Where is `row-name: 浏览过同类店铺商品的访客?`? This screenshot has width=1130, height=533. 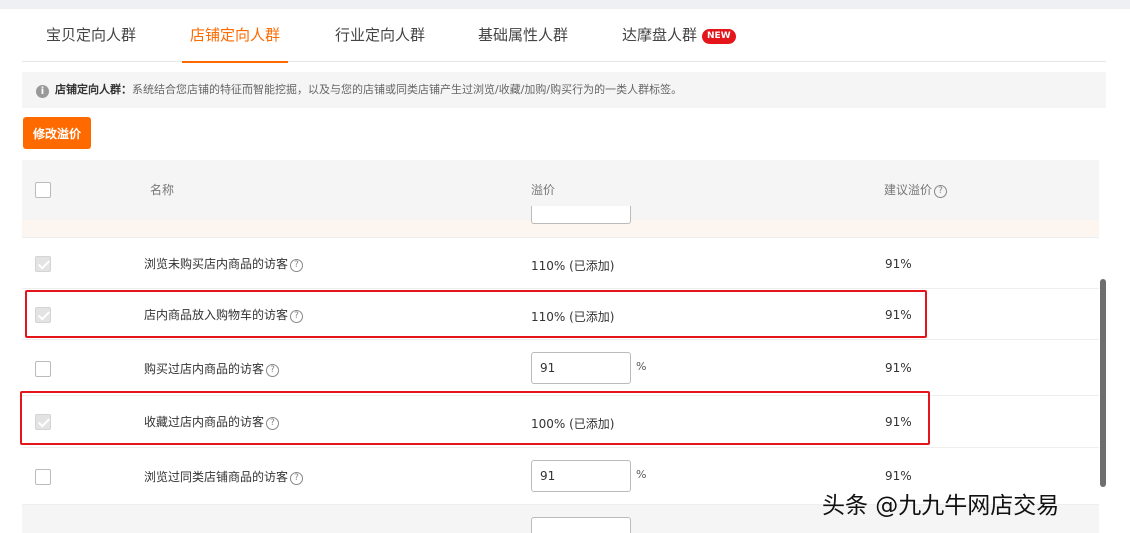 row-name: 浏览过同类店铺商品的访客? is located at coordinates (224, 476).